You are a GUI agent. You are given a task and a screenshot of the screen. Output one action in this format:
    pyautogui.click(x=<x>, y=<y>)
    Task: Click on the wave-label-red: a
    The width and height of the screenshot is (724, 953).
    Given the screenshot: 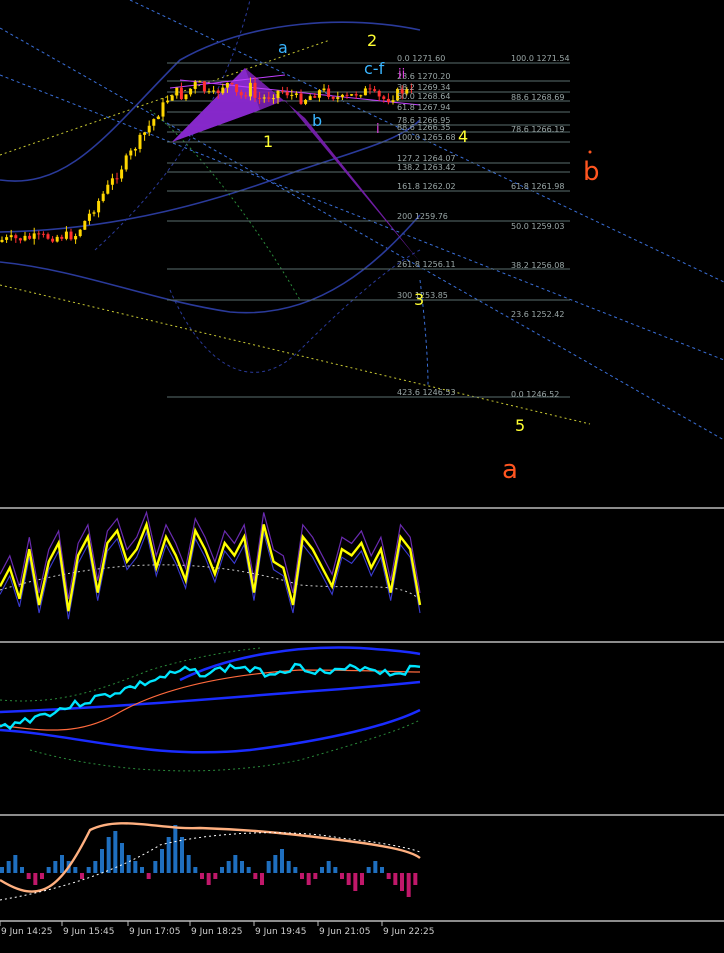 What is the action you would take?
    pyautogui.click(x=510, y=470)
    